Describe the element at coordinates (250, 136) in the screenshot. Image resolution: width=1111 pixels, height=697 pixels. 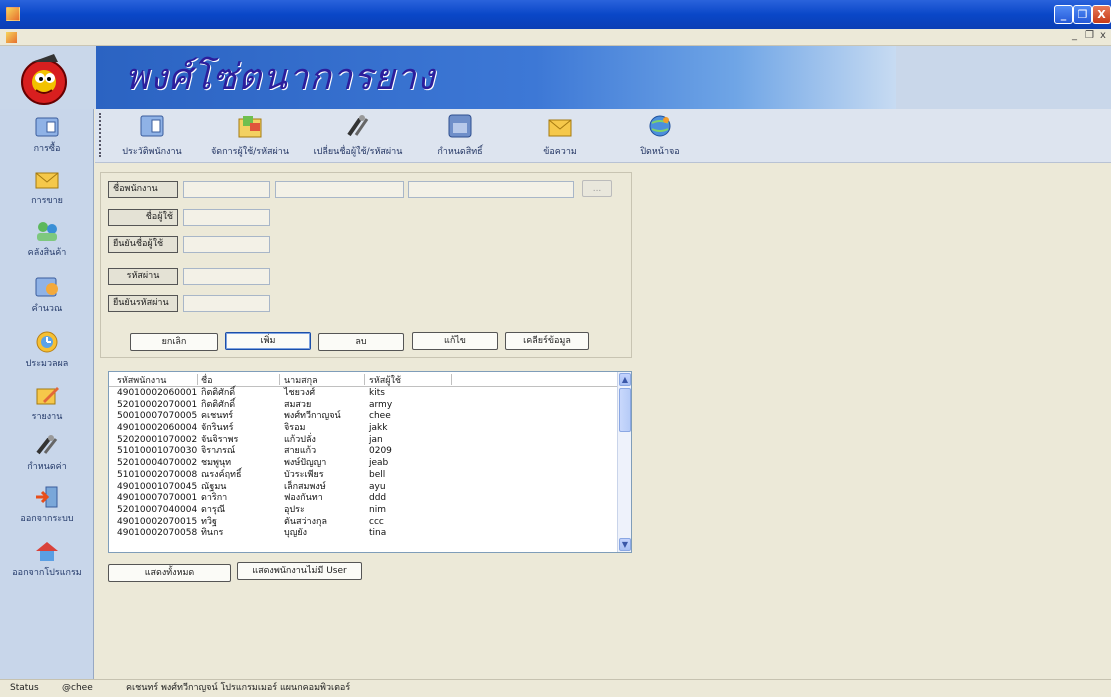
I see `toolbar-manage-users: จัดการผู้ใช้/รหัสผ่าน` at that location.